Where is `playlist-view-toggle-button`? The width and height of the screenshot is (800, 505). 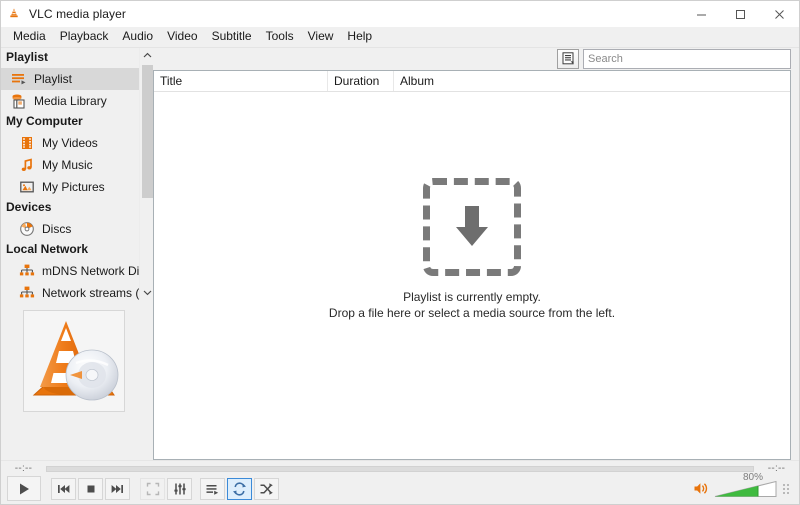 playlist-view-toggle-button is located at coordinates (568, 58).